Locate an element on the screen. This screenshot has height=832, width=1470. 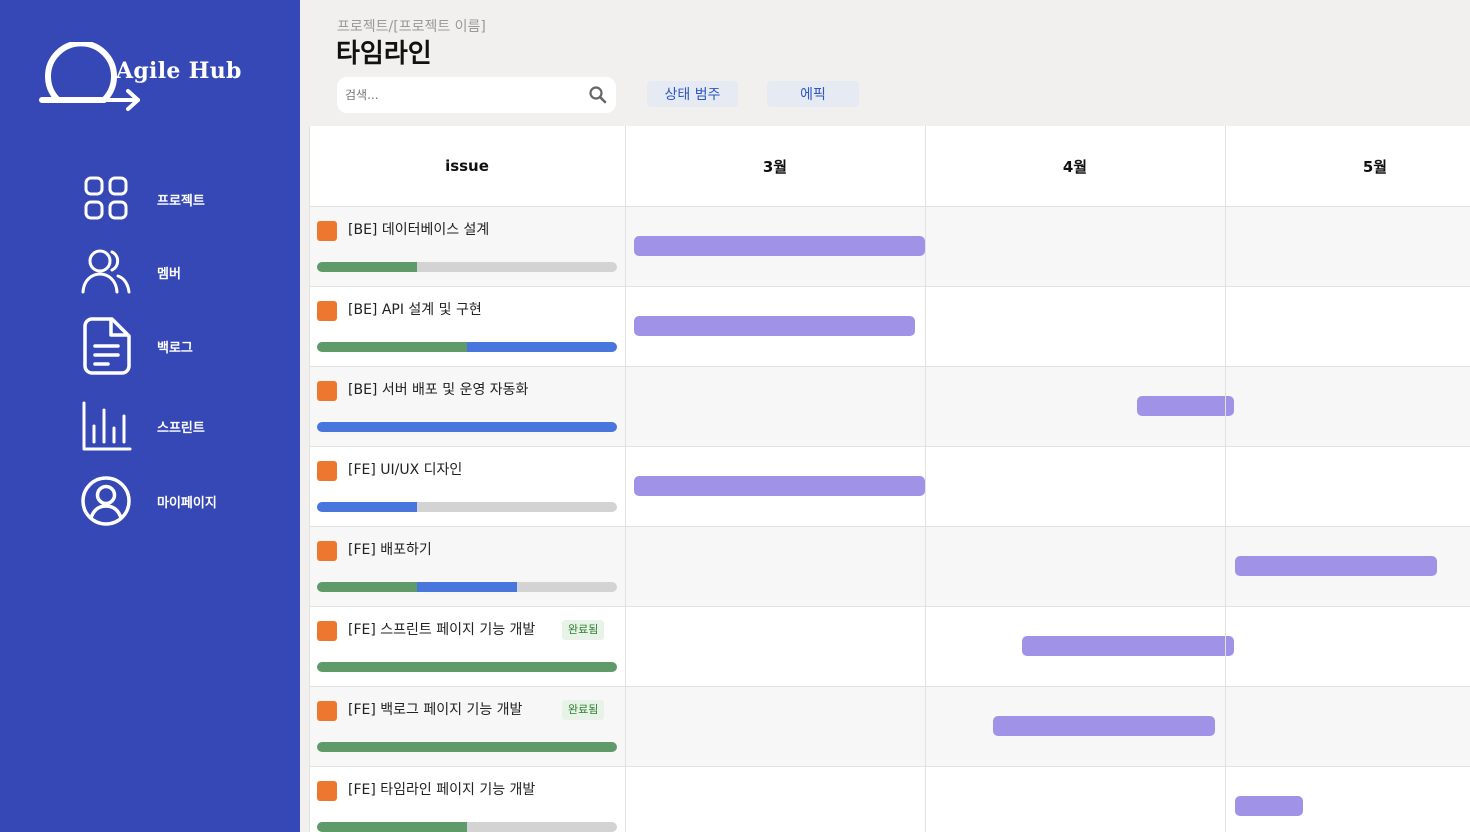
issue-title: [FE] 타임라인 페이지 기능 개발 is located at coordinates (441, 789).